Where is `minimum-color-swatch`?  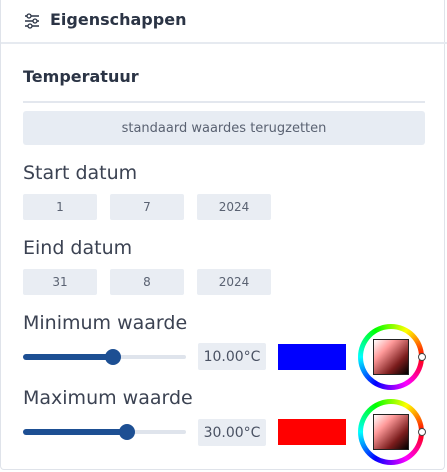
minimum-color-swatch is located at coordinates (312, 357).